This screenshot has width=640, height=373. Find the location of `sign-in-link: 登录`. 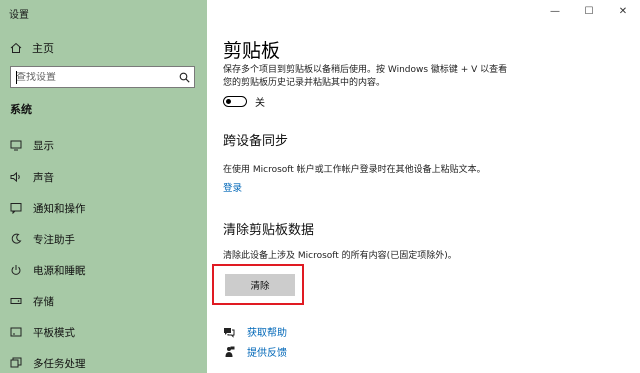

sign-in-link: 登录 is located at coordinates (232, 187).